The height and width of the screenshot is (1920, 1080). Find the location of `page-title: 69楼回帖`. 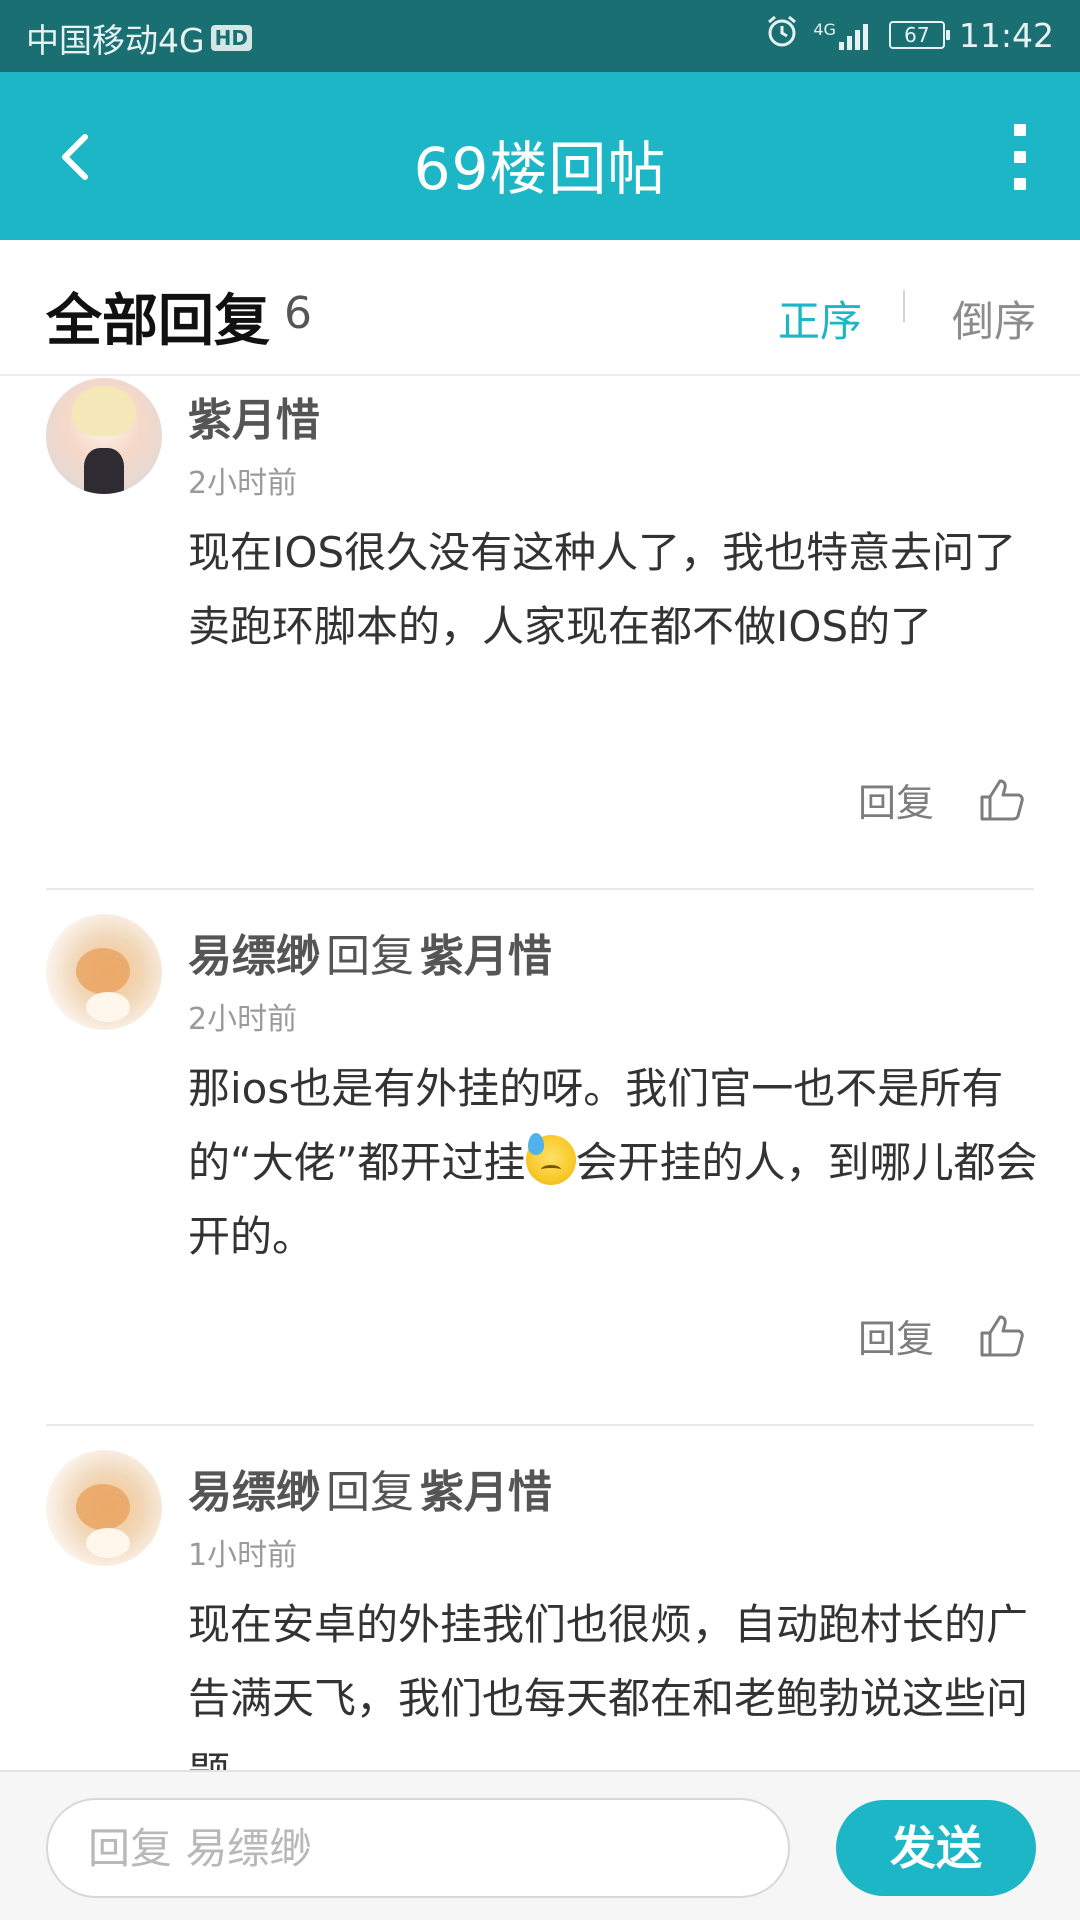

page-title: 69楼回帖 is located at coordinates (540, 169).